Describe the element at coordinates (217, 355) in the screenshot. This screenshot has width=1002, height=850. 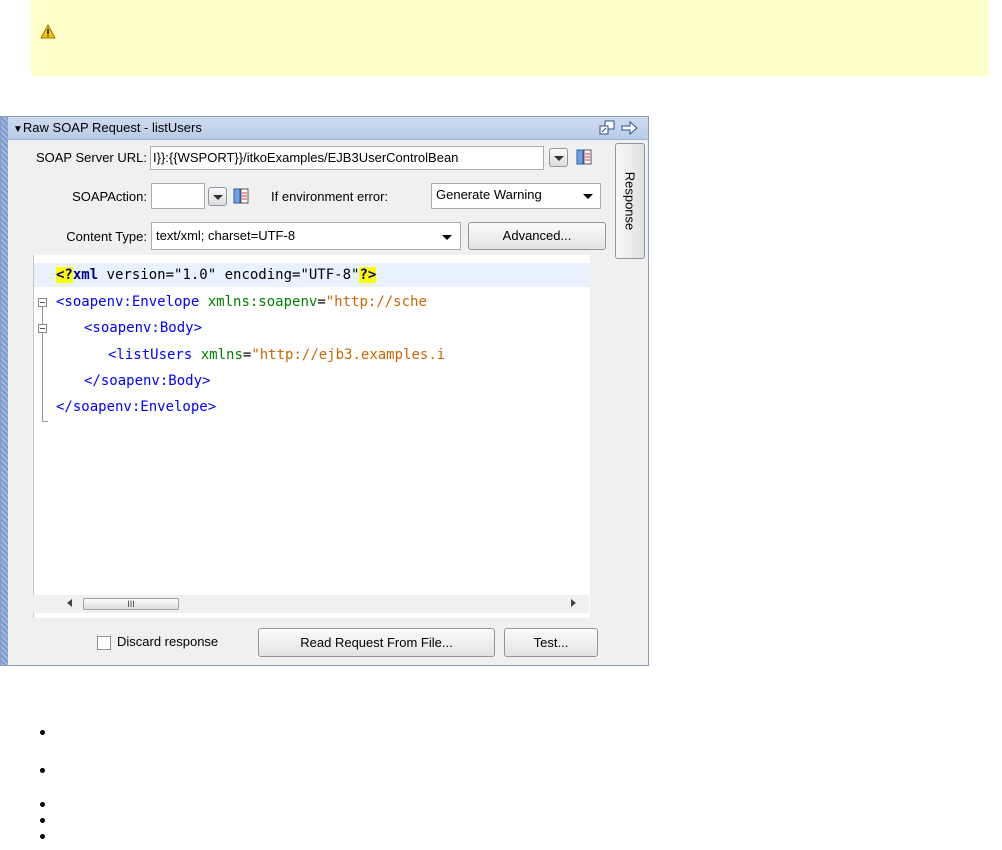
I see `listusers-attr: xmlns` at that location.